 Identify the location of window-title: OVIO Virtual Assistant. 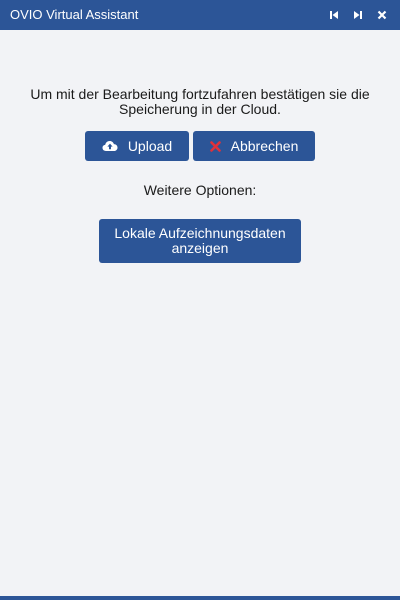
(74, 14).